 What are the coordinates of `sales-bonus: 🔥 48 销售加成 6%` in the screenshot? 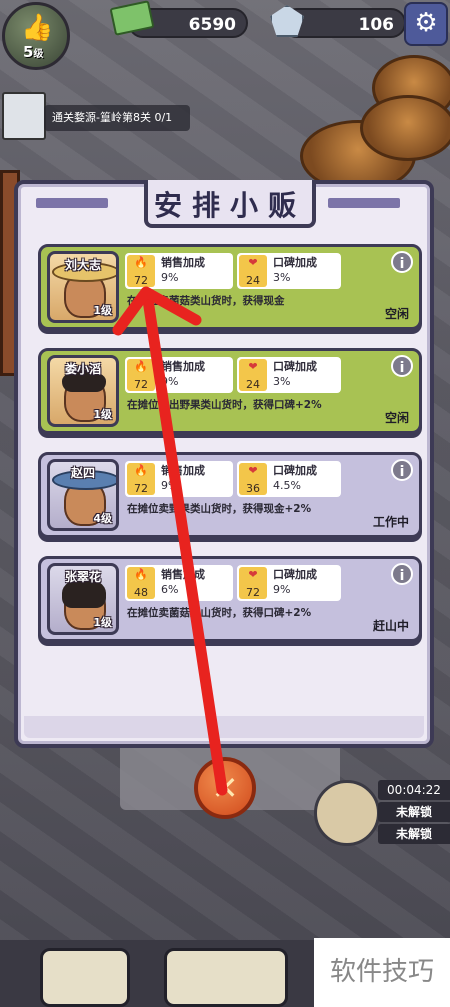 It's located at (179, 583).